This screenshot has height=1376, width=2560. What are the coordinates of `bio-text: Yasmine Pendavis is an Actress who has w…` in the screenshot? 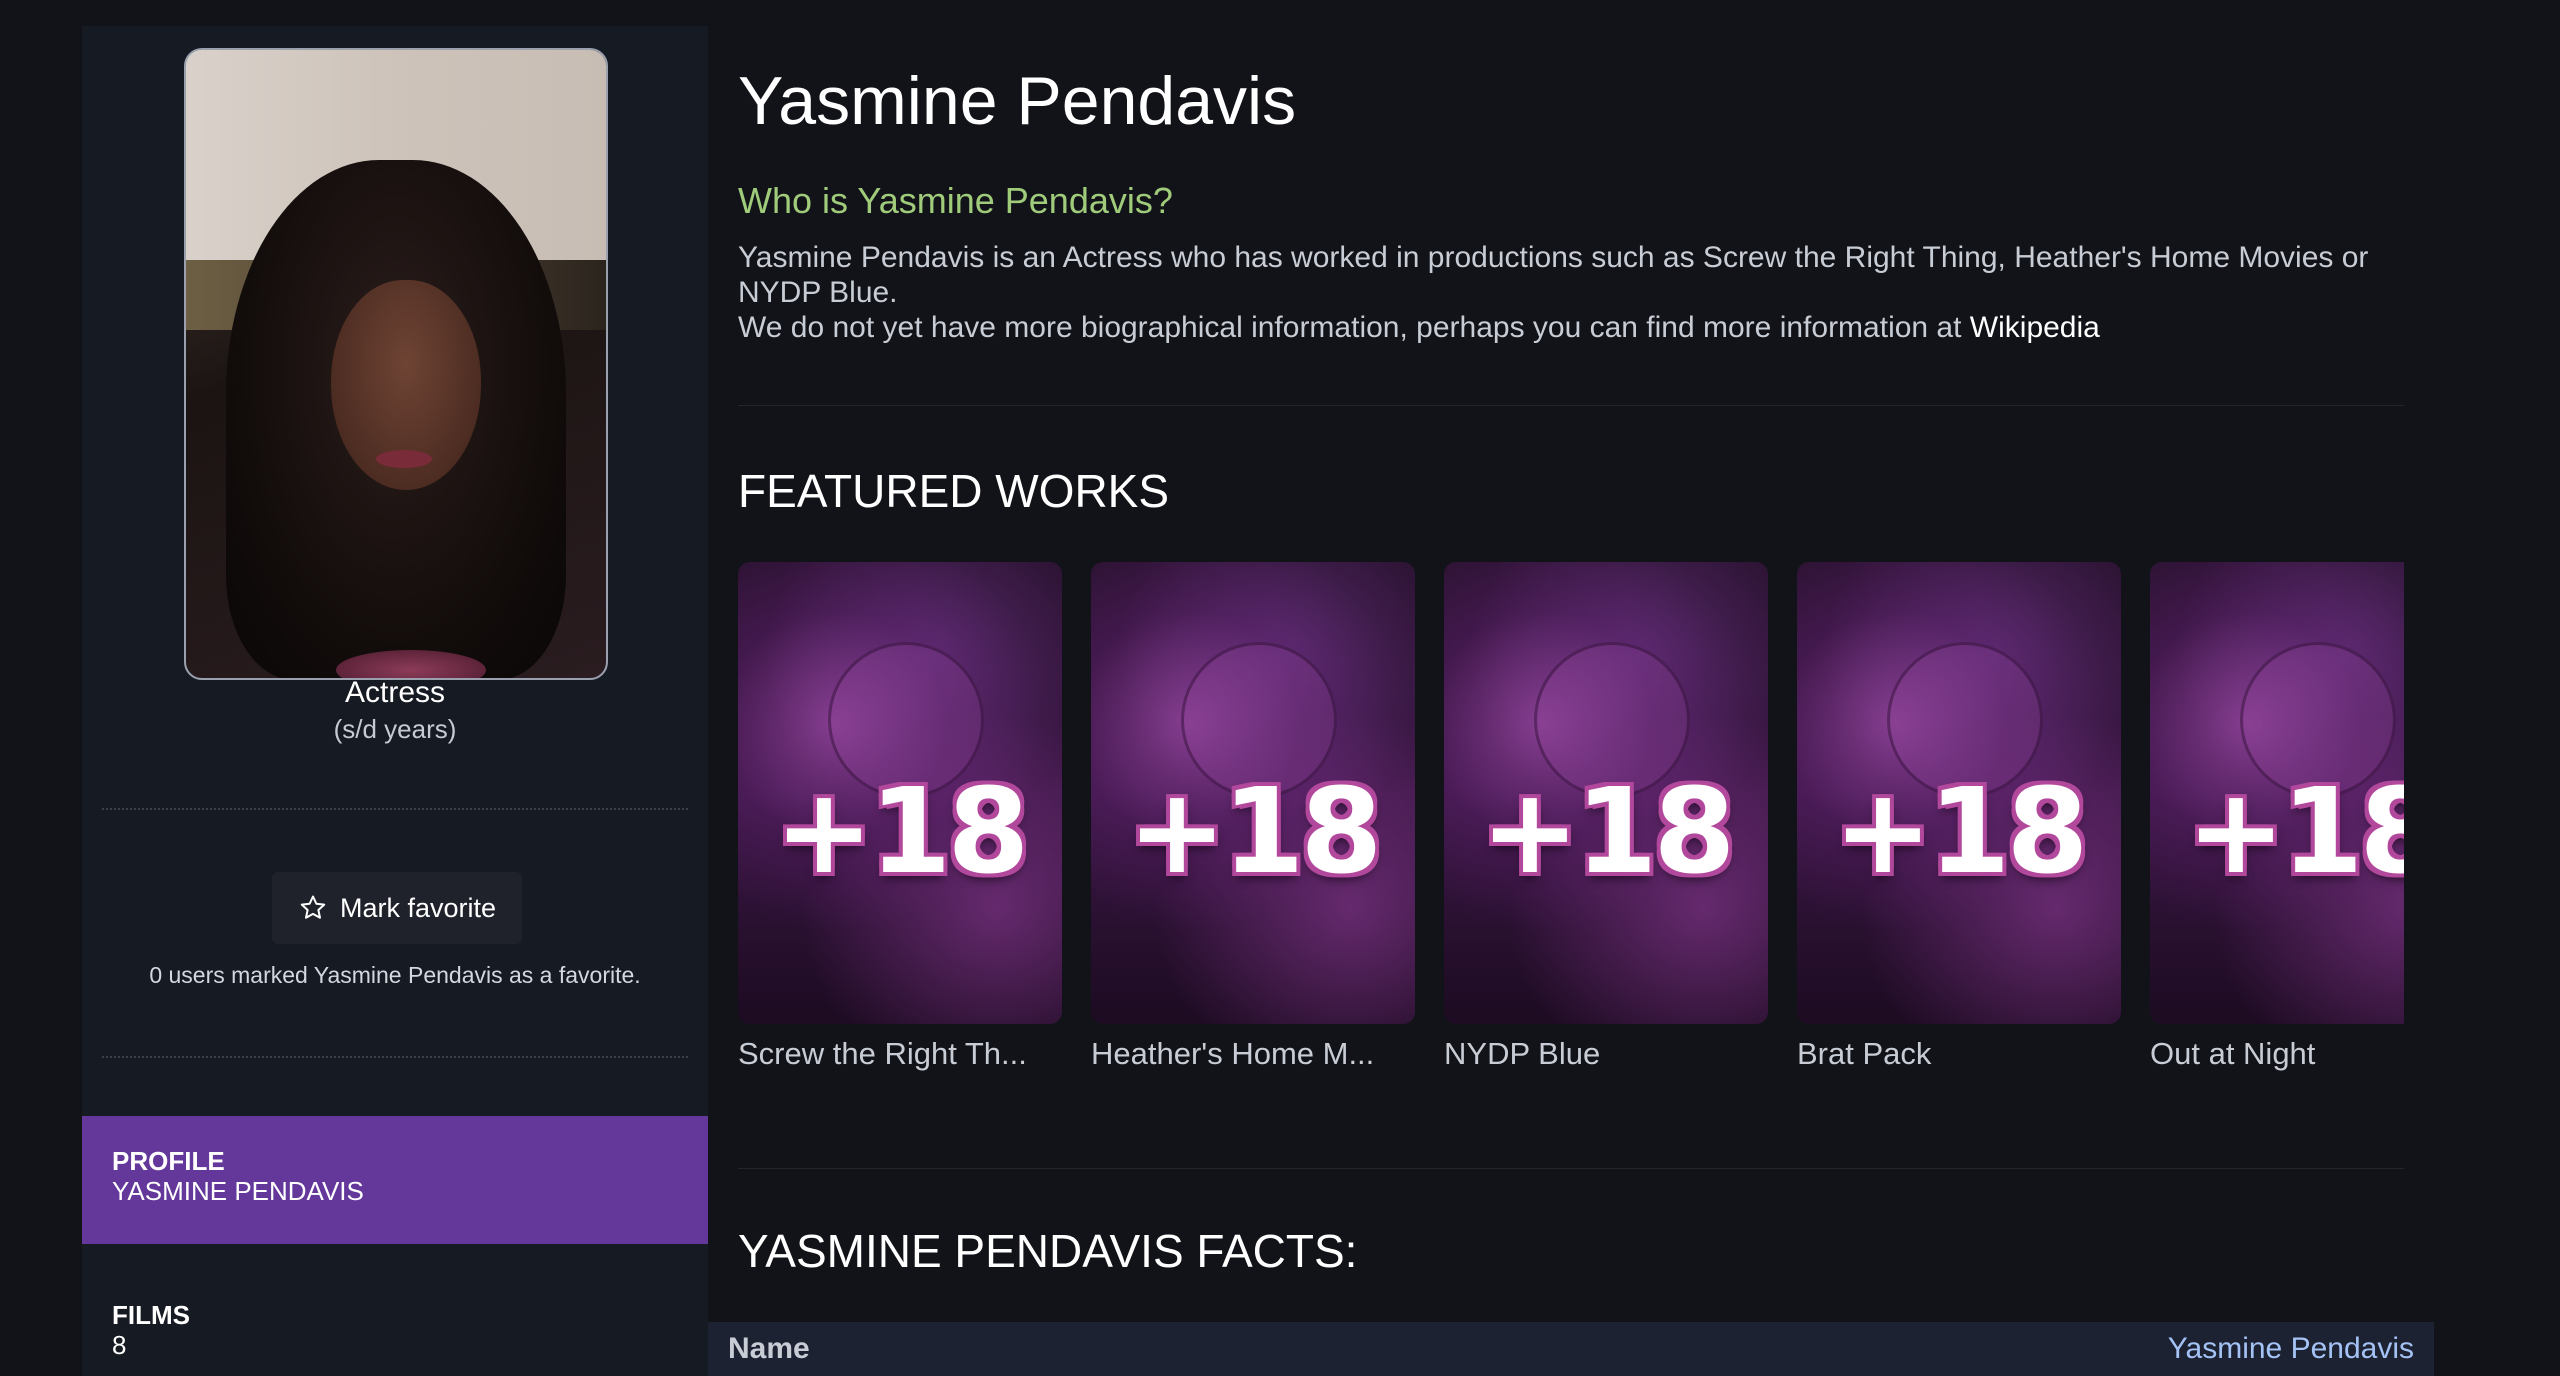 It's located at (1558, 292).